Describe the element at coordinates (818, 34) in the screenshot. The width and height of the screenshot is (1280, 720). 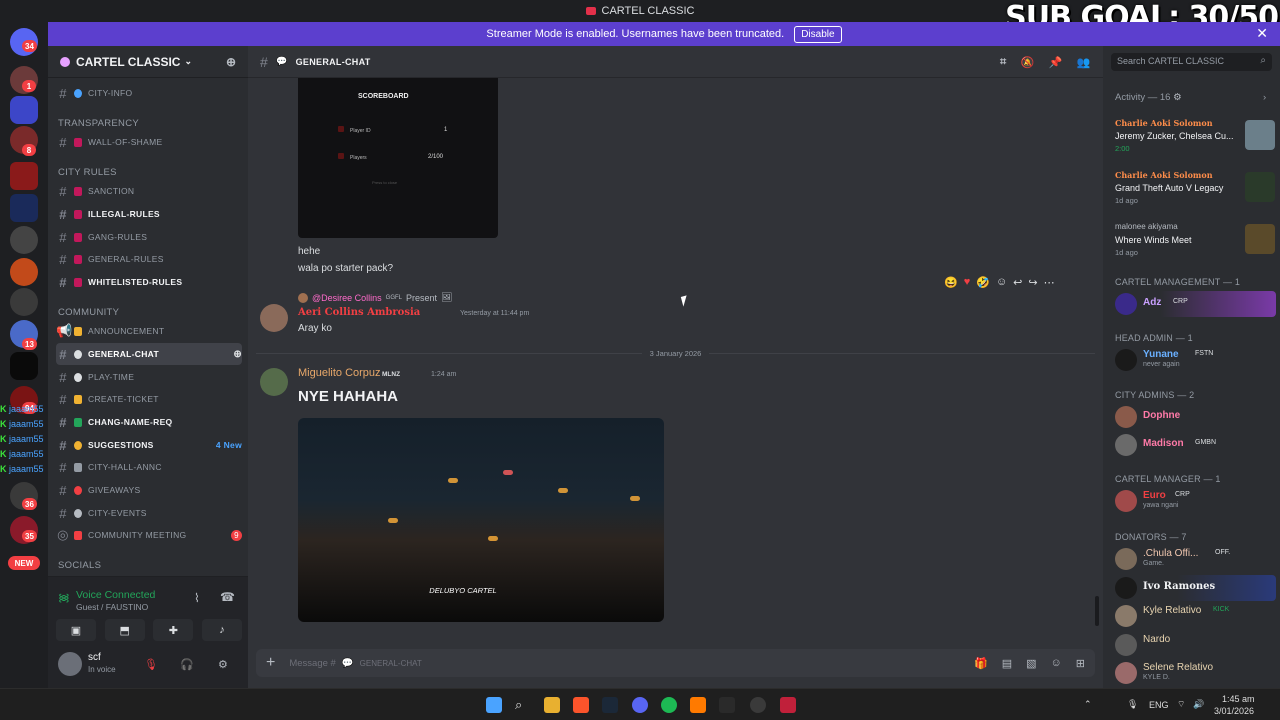
I see `disable-button: Disable` at that location.